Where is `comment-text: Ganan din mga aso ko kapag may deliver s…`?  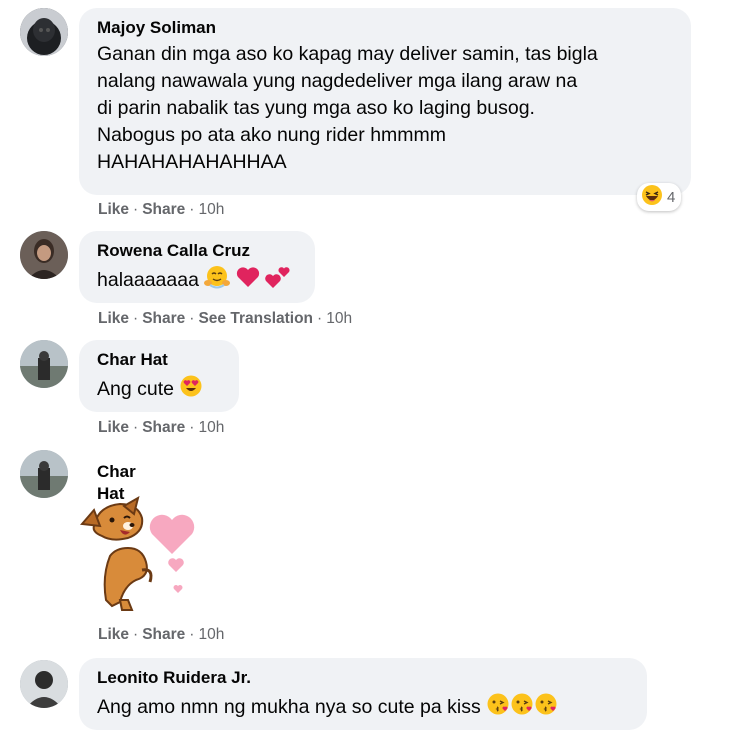
comment-text: Ganan din mga aso ko kapag may deliver s… is located at coordinates (385, 108).